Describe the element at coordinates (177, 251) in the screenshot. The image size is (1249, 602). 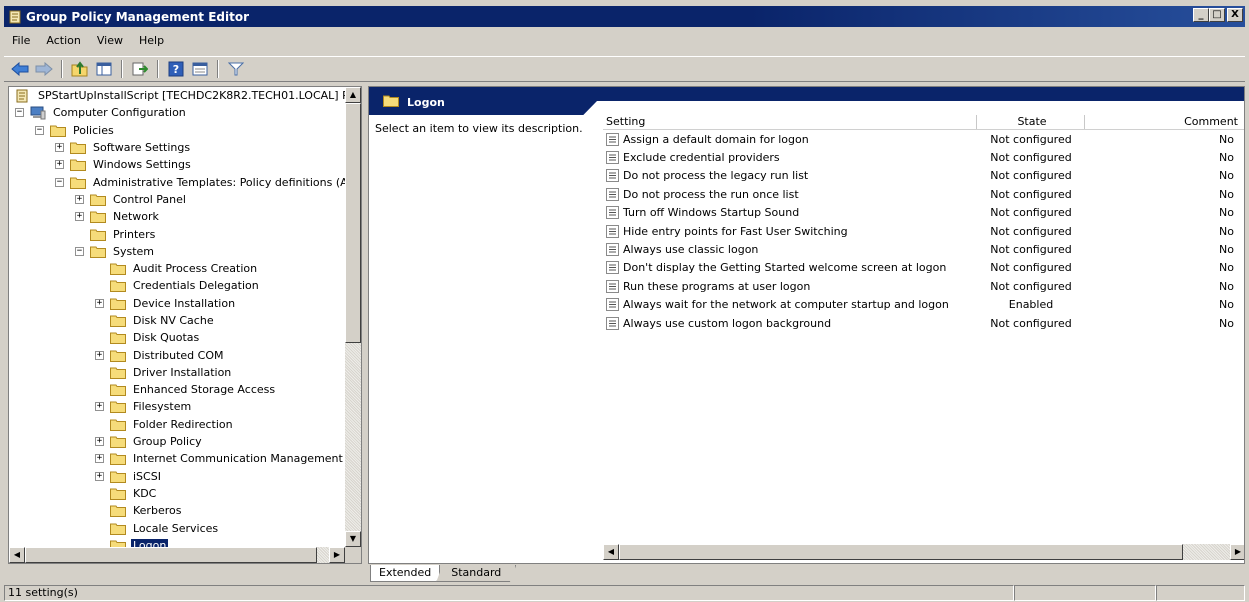
I see `tree-item: − System` at that location.